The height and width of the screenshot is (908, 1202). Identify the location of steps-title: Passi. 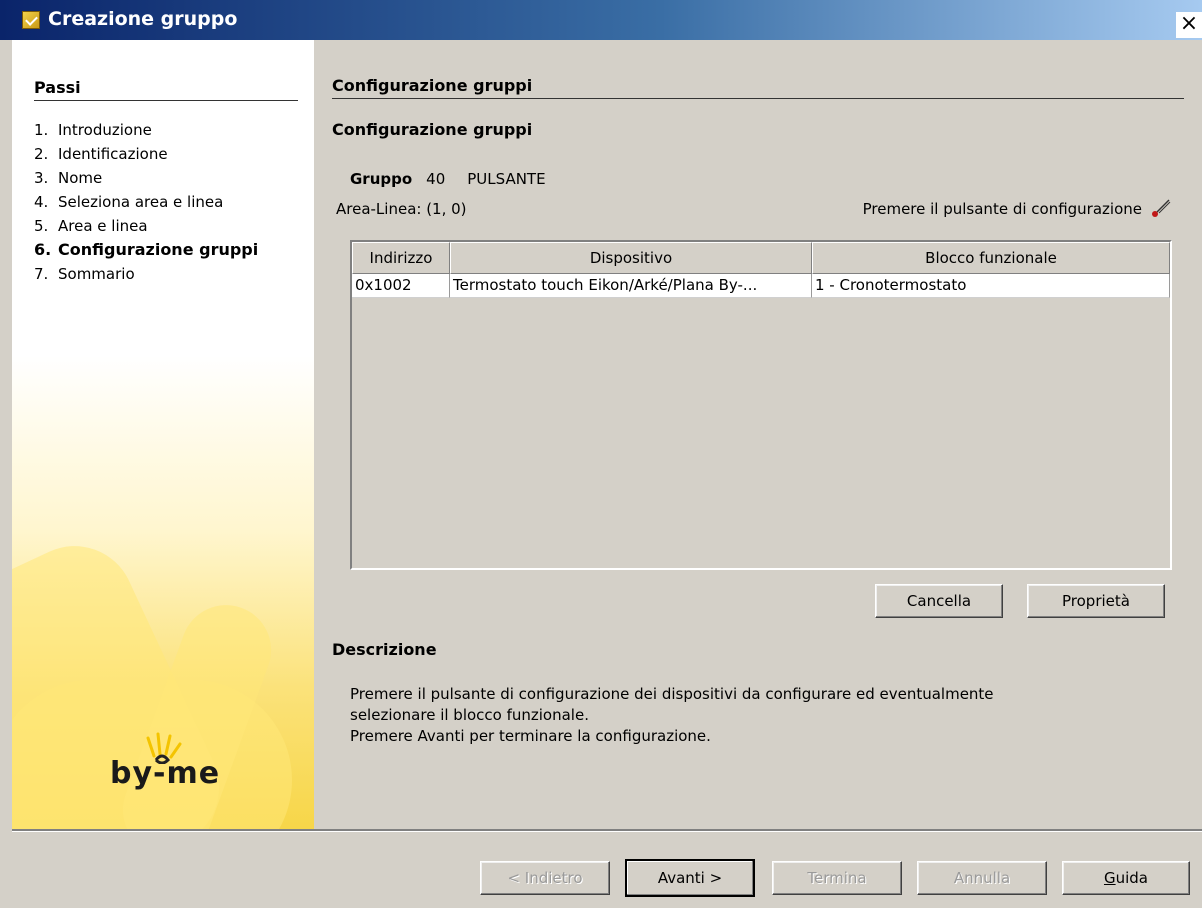
(57, 87).